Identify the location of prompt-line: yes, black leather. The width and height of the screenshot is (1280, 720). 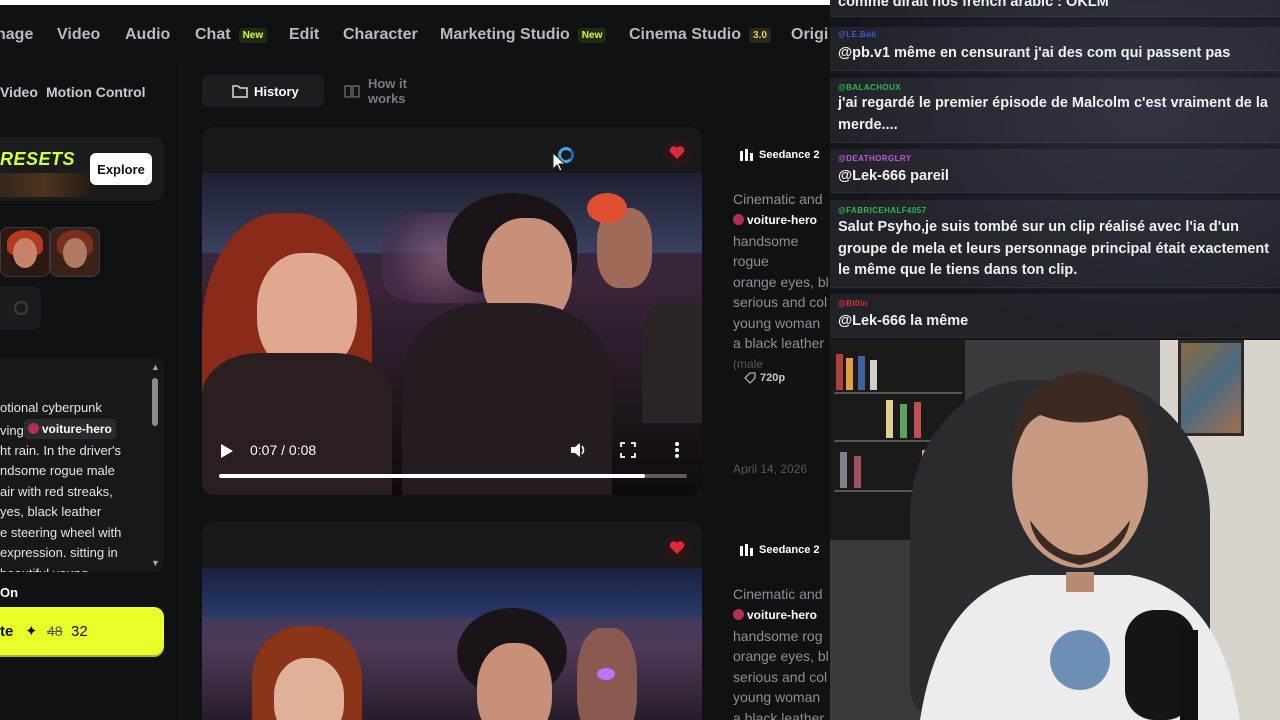
(51, 512).